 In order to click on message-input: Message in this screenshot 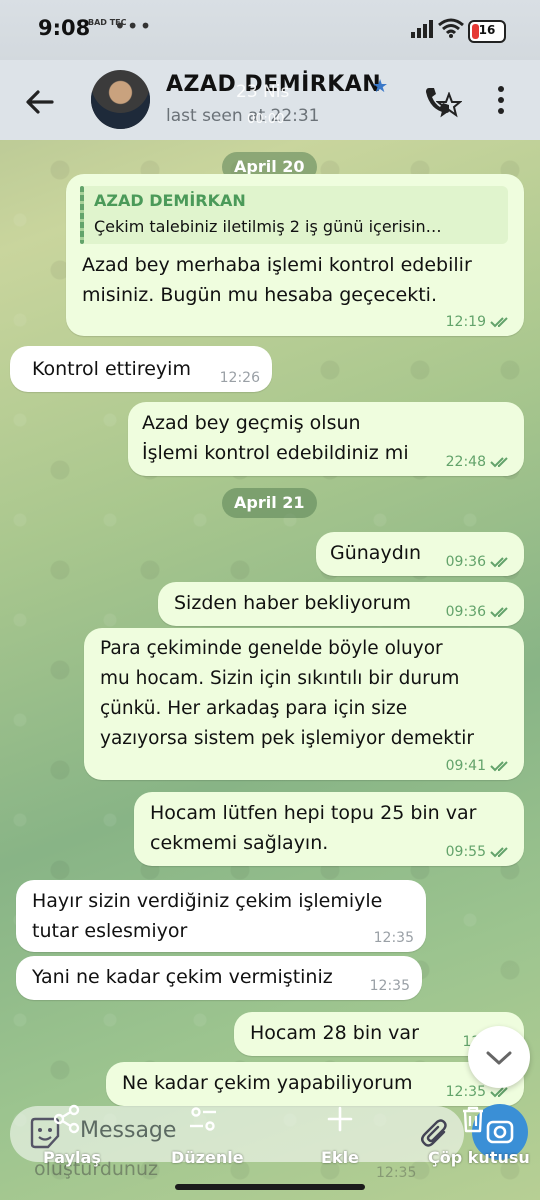, I will do `click(128, 1130)`.